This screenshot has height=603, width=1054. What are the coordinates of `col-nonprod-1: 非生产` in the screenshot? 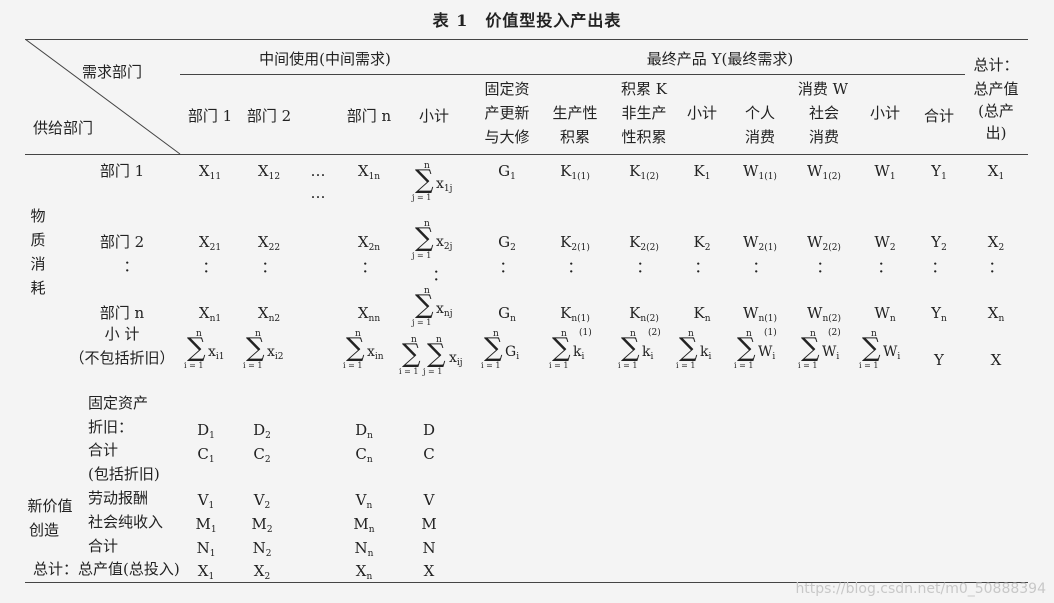 It's located at (644, 113).